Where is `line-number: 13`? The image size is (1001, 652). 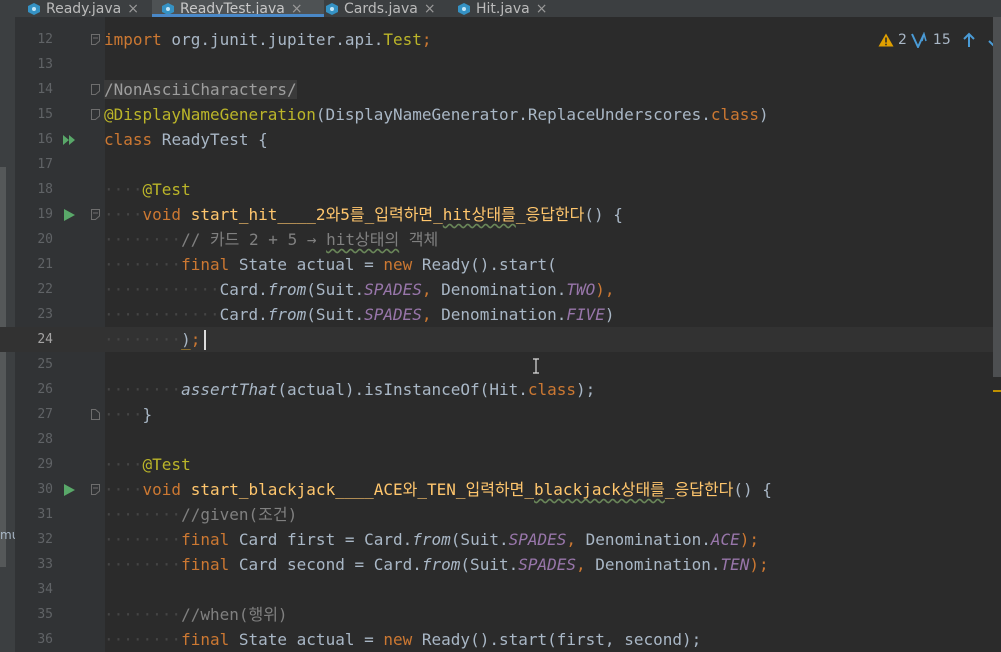
line-number: 13 is located at coordinates (45, 64).